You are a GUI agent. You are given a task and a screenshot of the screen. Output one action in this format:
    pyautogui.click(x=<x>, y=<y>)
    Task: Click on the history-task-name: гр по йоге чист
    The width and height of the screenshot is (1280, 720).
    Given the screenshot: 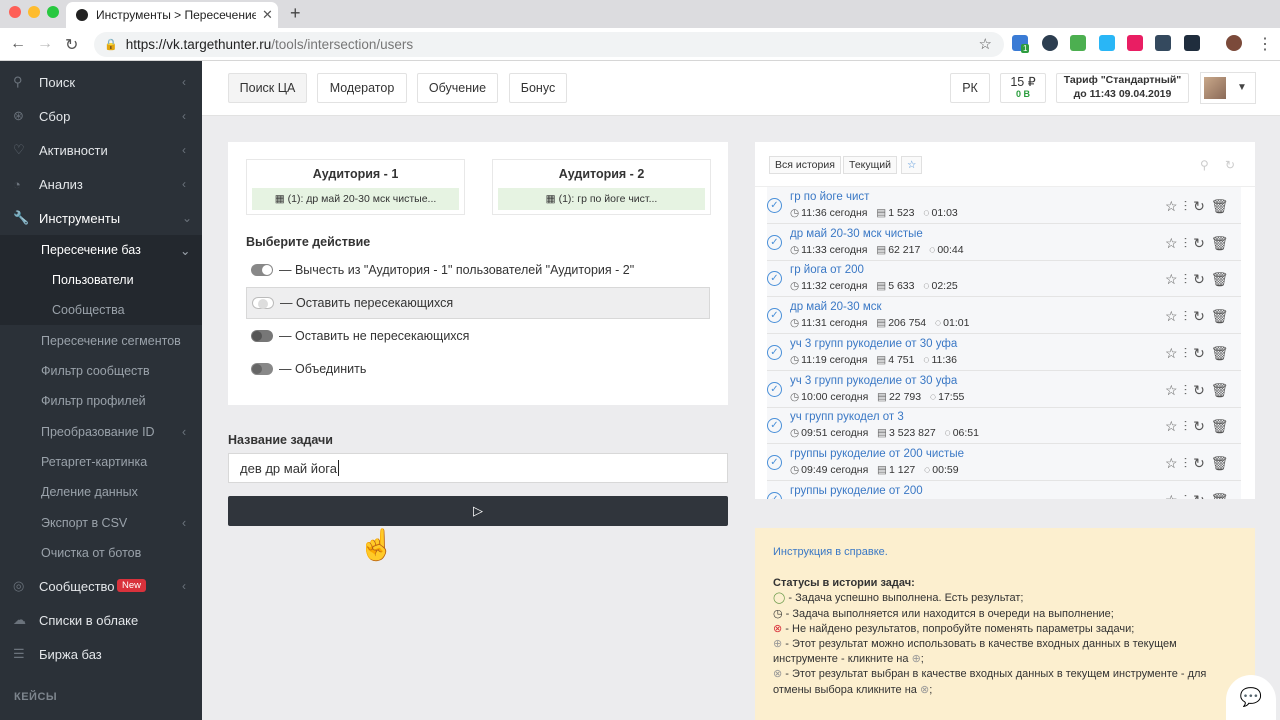 What is the action you would take?
    pyautogui.click(x=829, y=197)
    